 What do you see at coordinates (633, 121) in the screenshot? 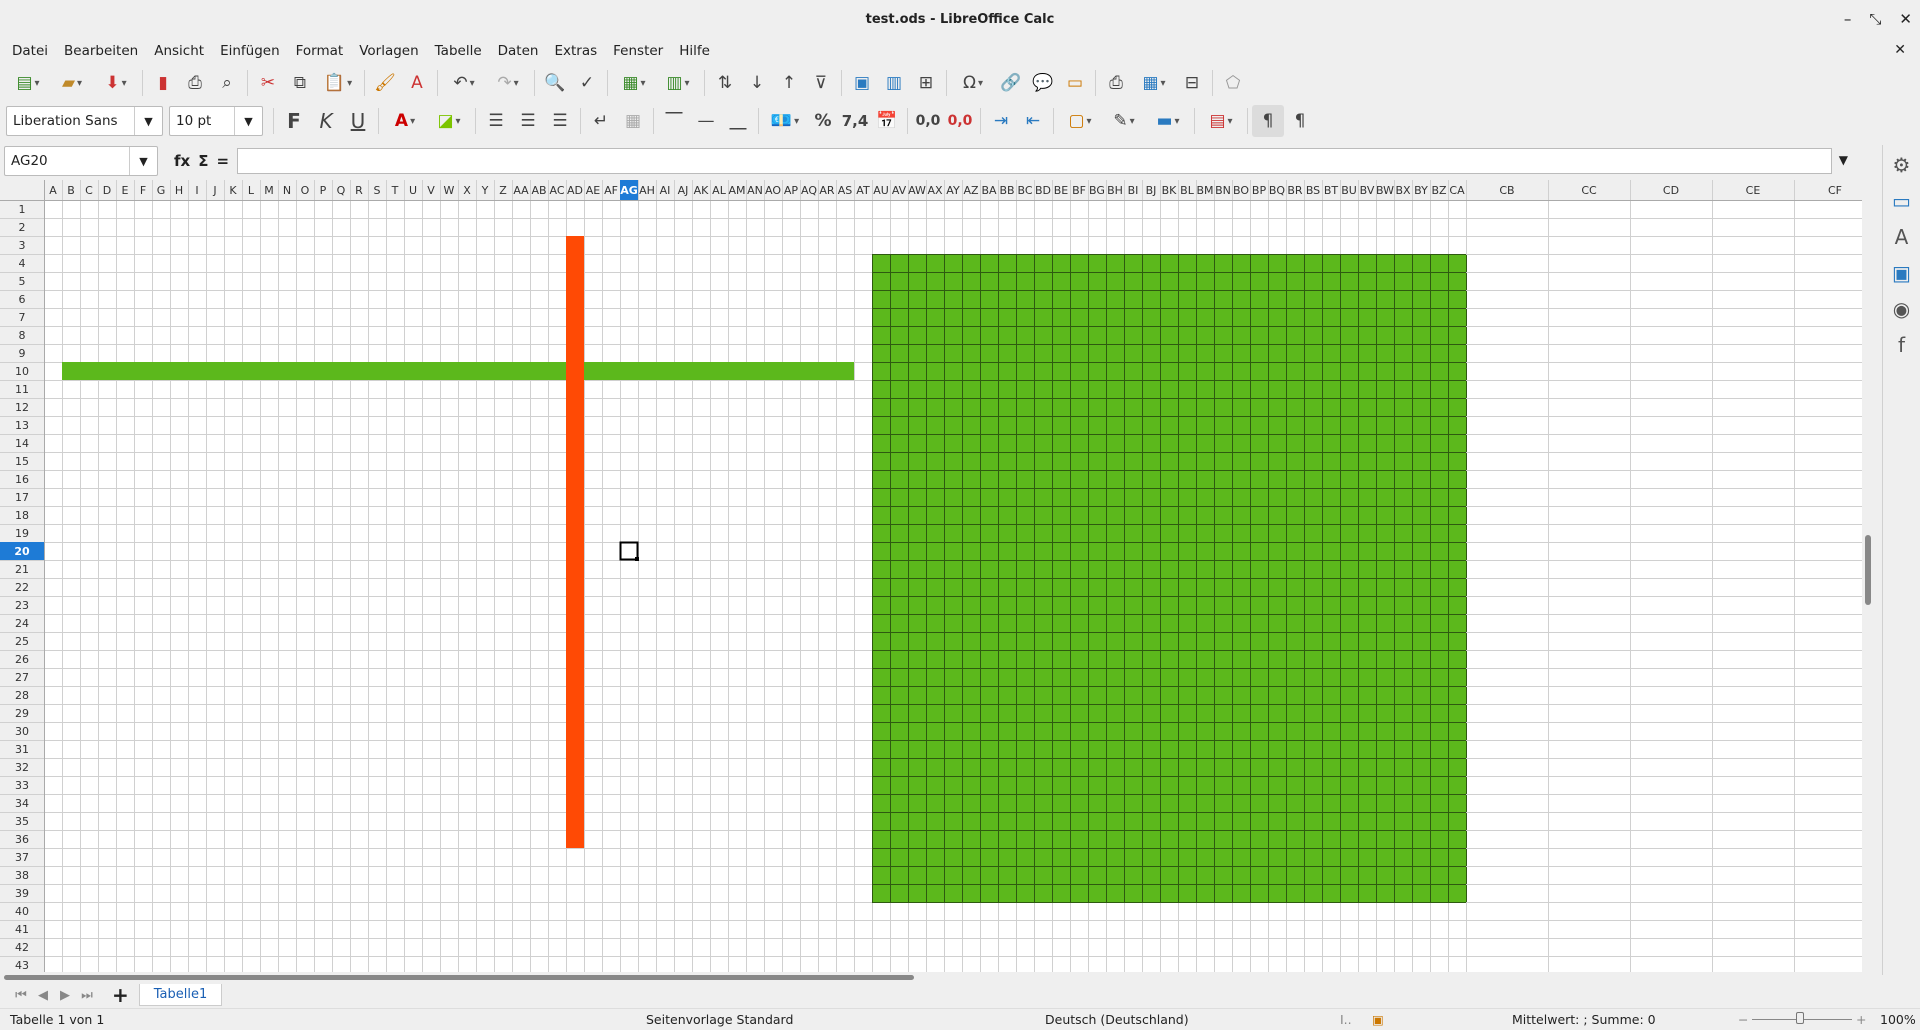
I see `merge-cells-icon: ▦` at bounding box center [633, 121].